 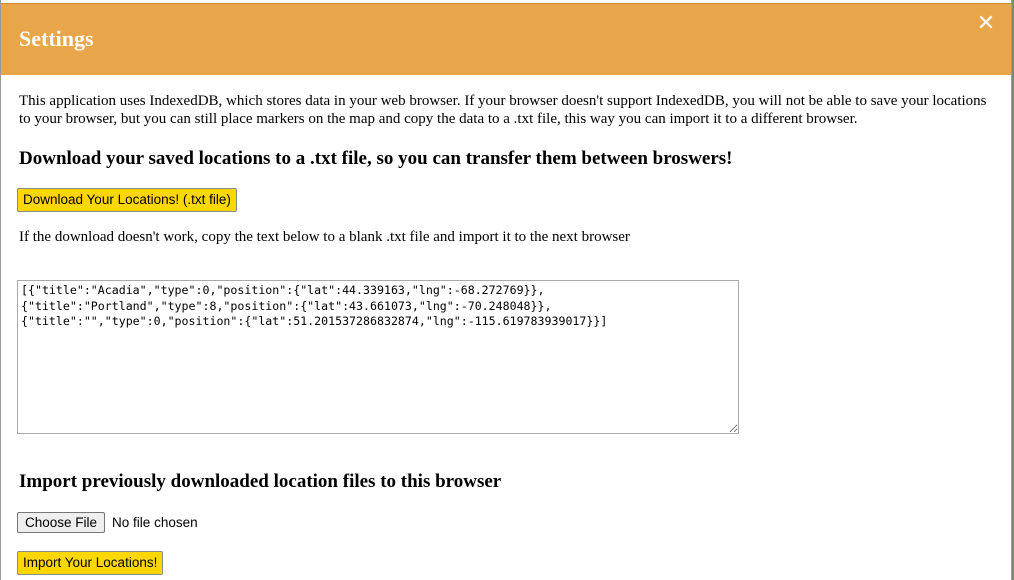 What do you see at coordinates (90, 563) in the screenshot?
I see `import-locations-button: Import Your Locations!` at bounding box center [90, 563].